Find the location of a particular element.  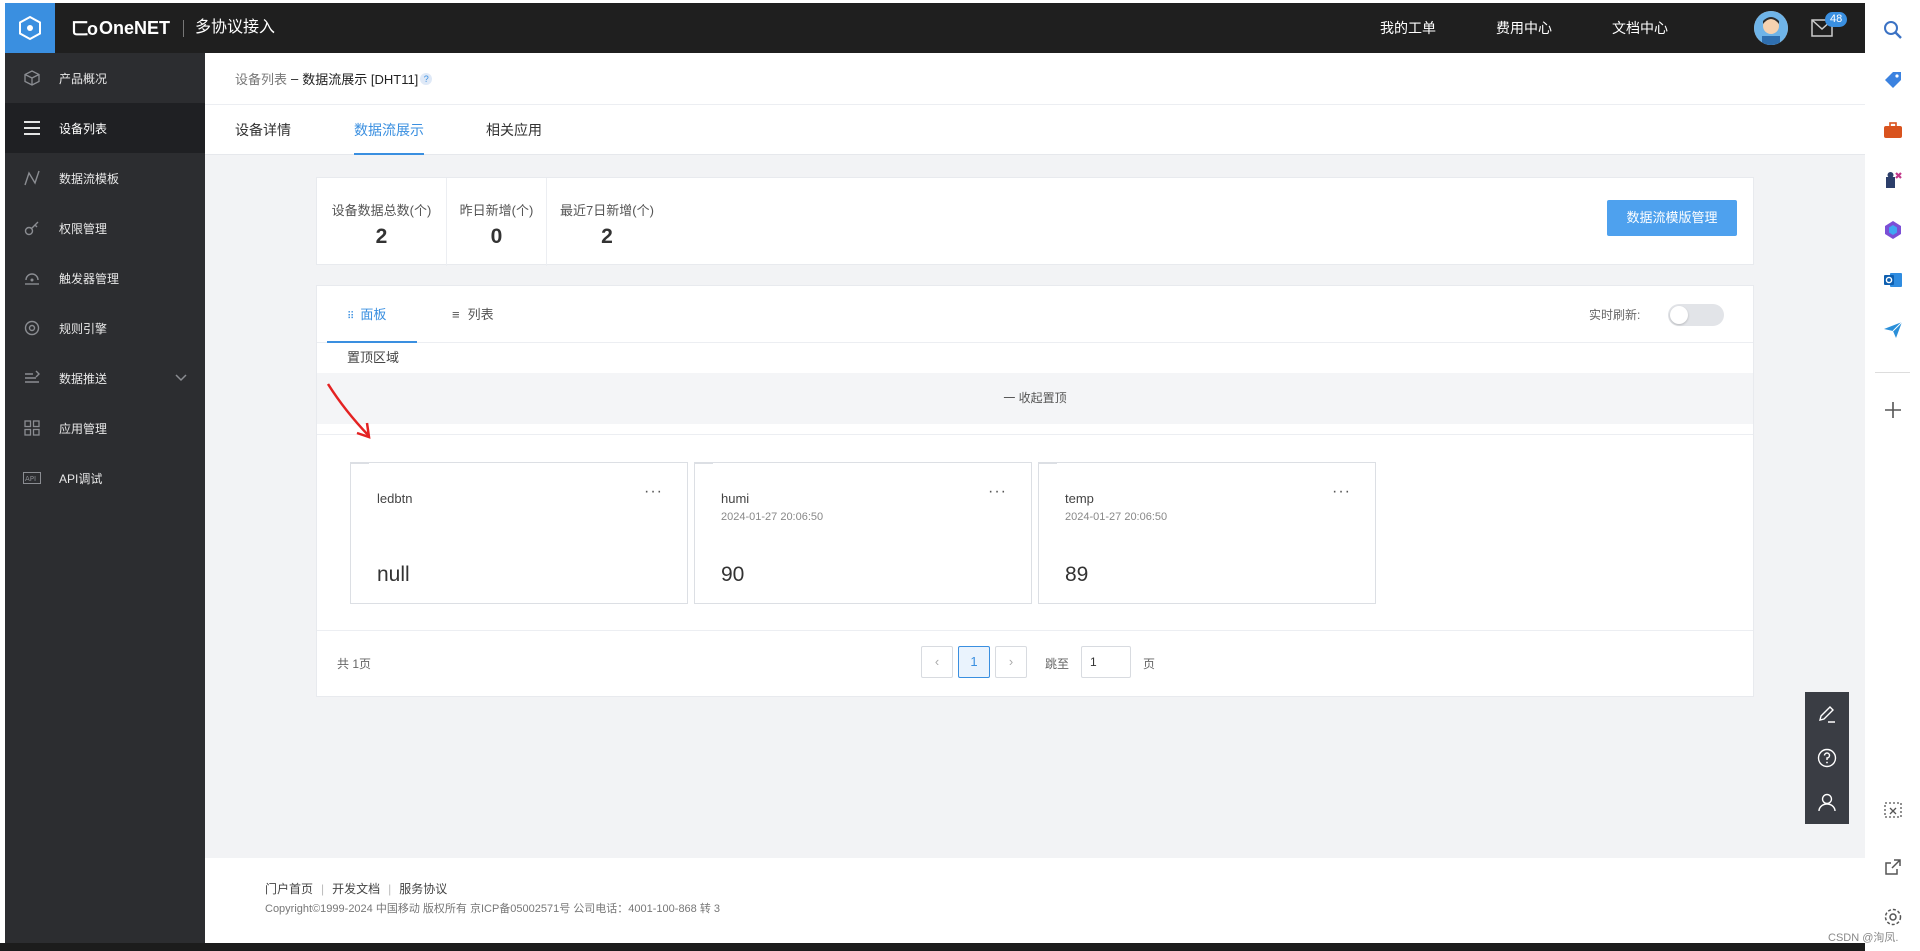

copilot-icon is located at coordinates (1893, 230).